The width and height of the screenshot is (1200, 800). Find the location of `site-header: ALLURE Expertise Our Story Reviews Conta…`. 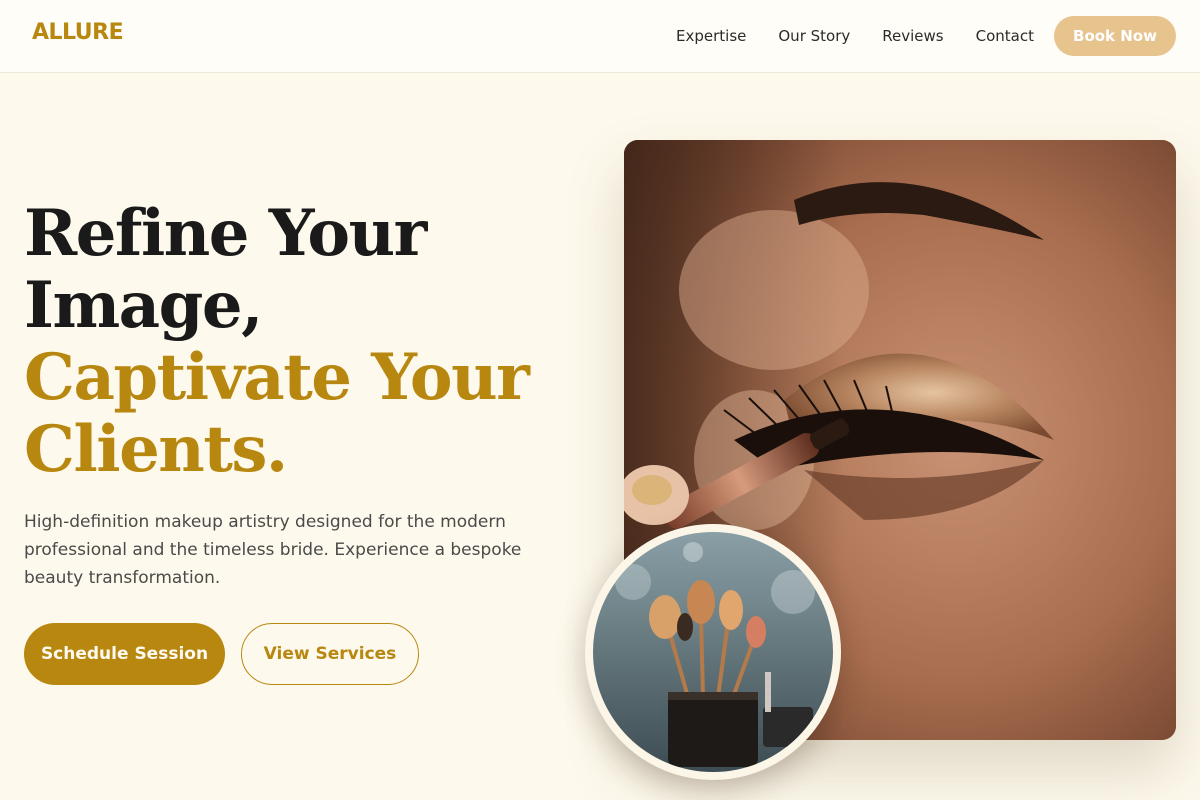

site-header: ALLURE Expertise Our Story Reviews Conta… is located at coordinates (600, 36).